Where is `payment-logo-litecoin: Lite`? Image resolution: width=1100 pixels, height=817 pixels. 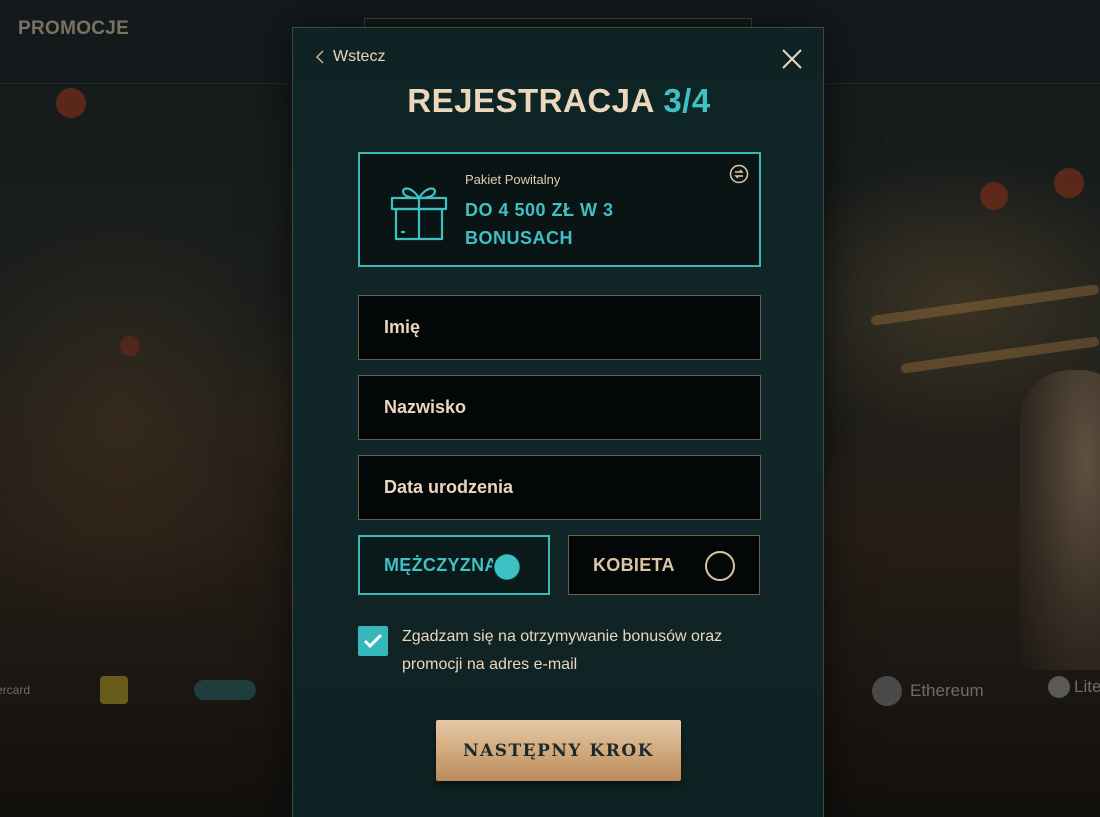 payment-logo-litecoin: Lite is located at coordinates (1074, 687).